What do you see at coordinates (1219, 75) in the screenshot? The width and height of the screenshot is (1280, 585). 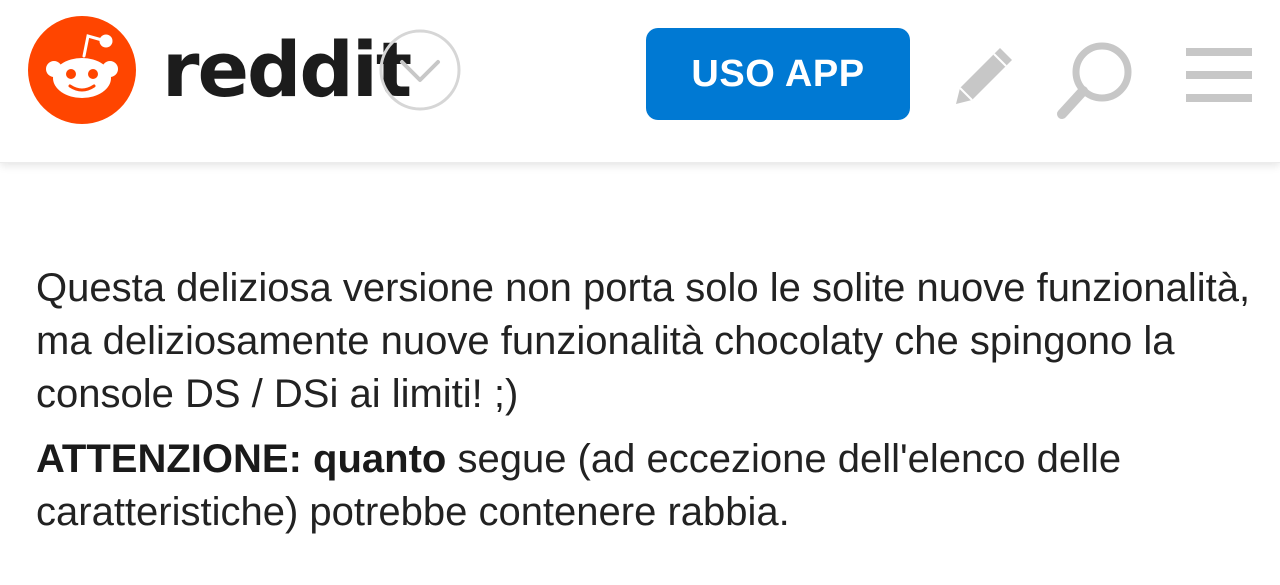 I see `hamburger-menu-icon` at bounding box center [1219, 75].